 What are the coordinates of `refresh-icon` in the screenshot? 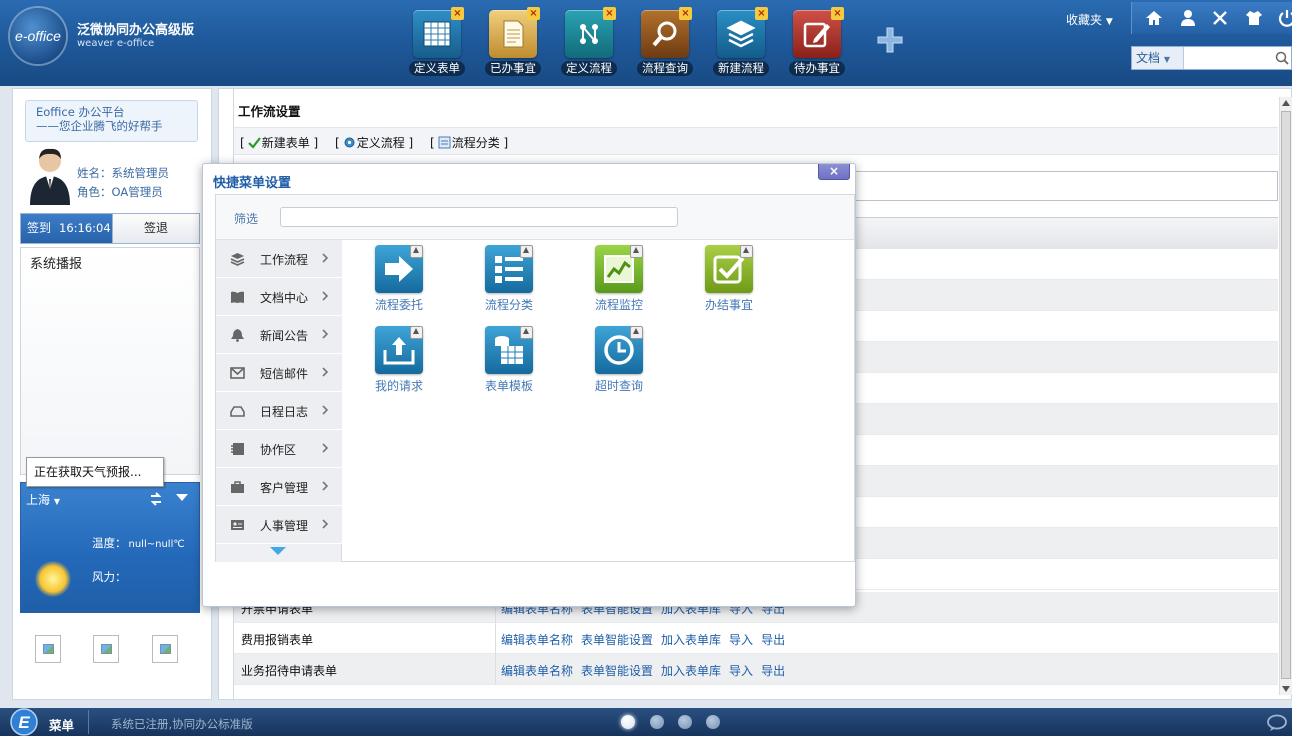 It's located at (156, 499).